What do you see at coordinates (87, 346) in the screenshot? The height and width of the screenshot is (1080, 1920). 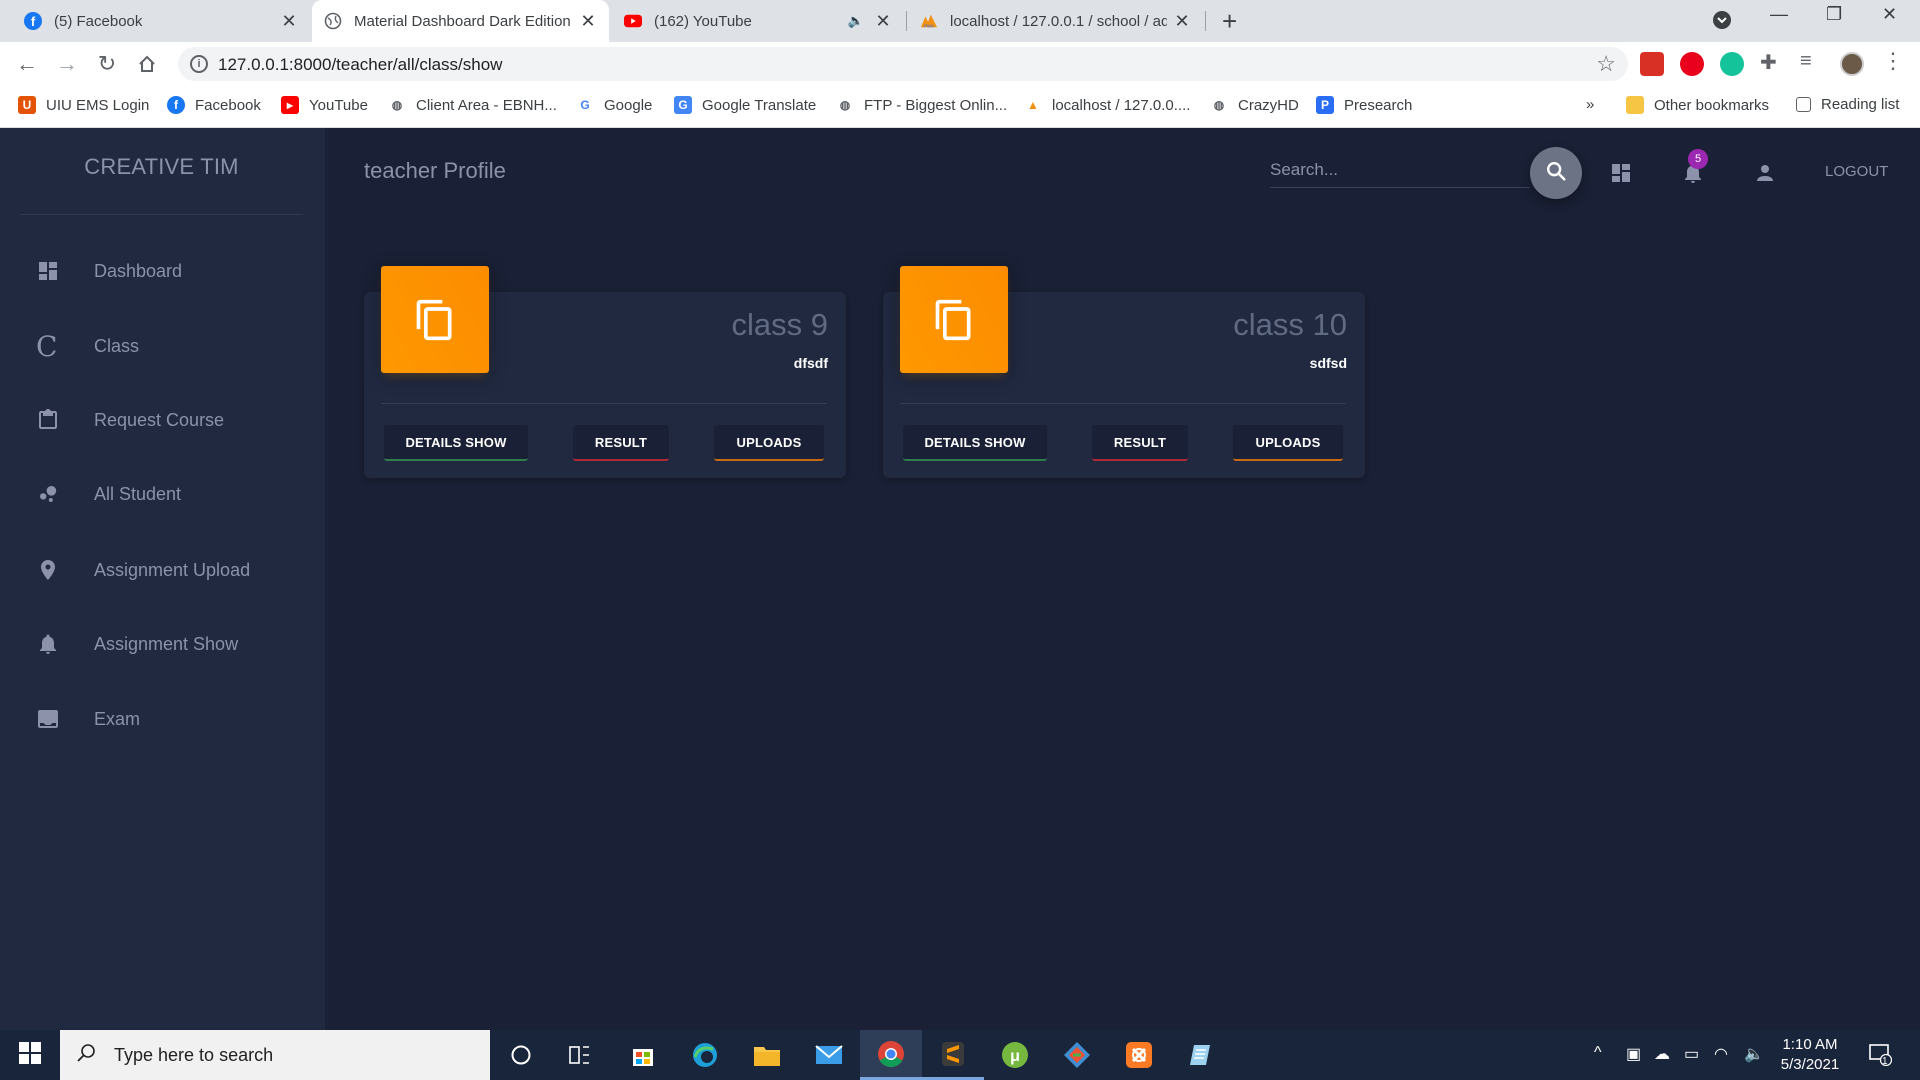 I see `sidebar-item-class: C Class` at bounding box center [87, 346].